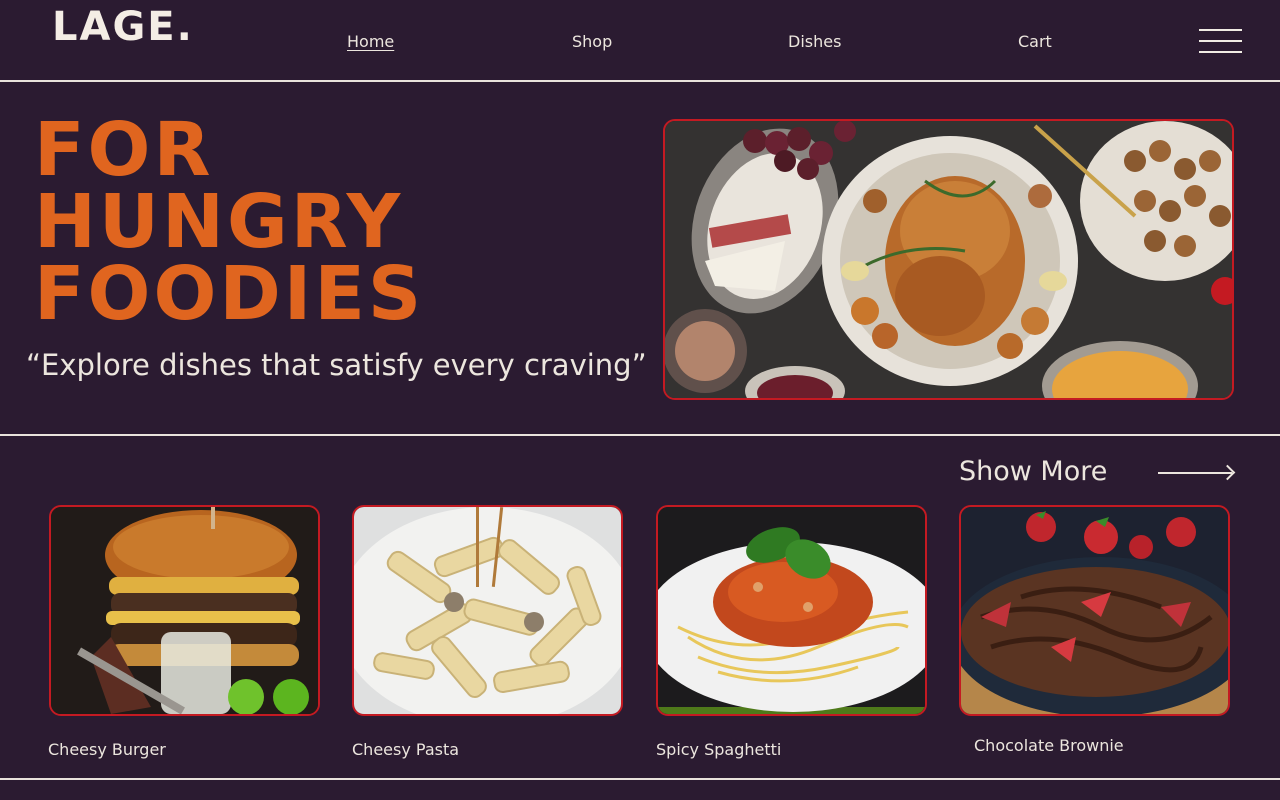 Image resolution: width=1280 pixels, height=800 pixels. Describe the element at coordinates (814, 41) in the screenshot. I see `nav-dishes: Dishes` at that location.